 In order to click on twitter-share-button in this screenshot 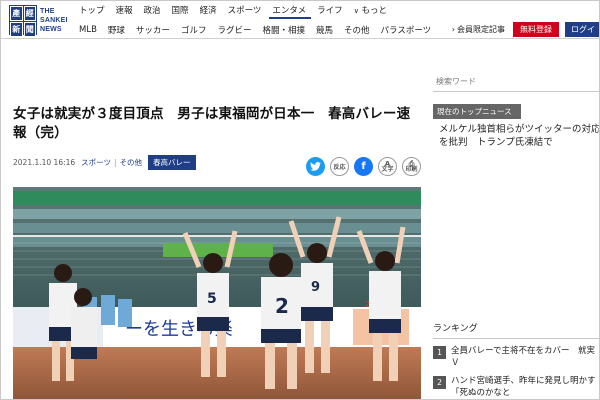, I will do `click(315, 166)`.